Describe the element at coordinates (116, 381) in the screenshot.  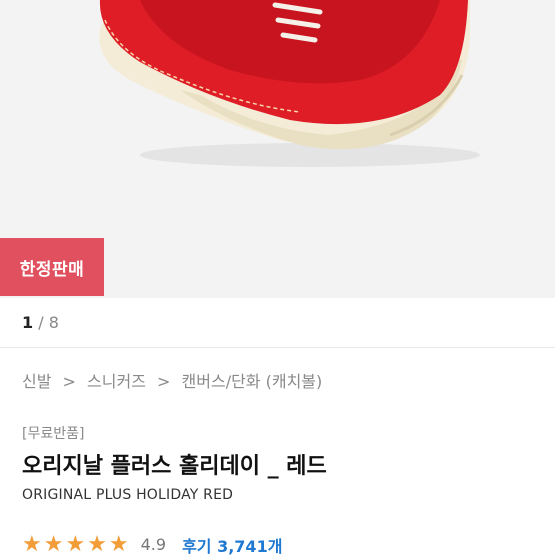
I see `breadcrumb-item-sneakers: 스니커즈` at that location.